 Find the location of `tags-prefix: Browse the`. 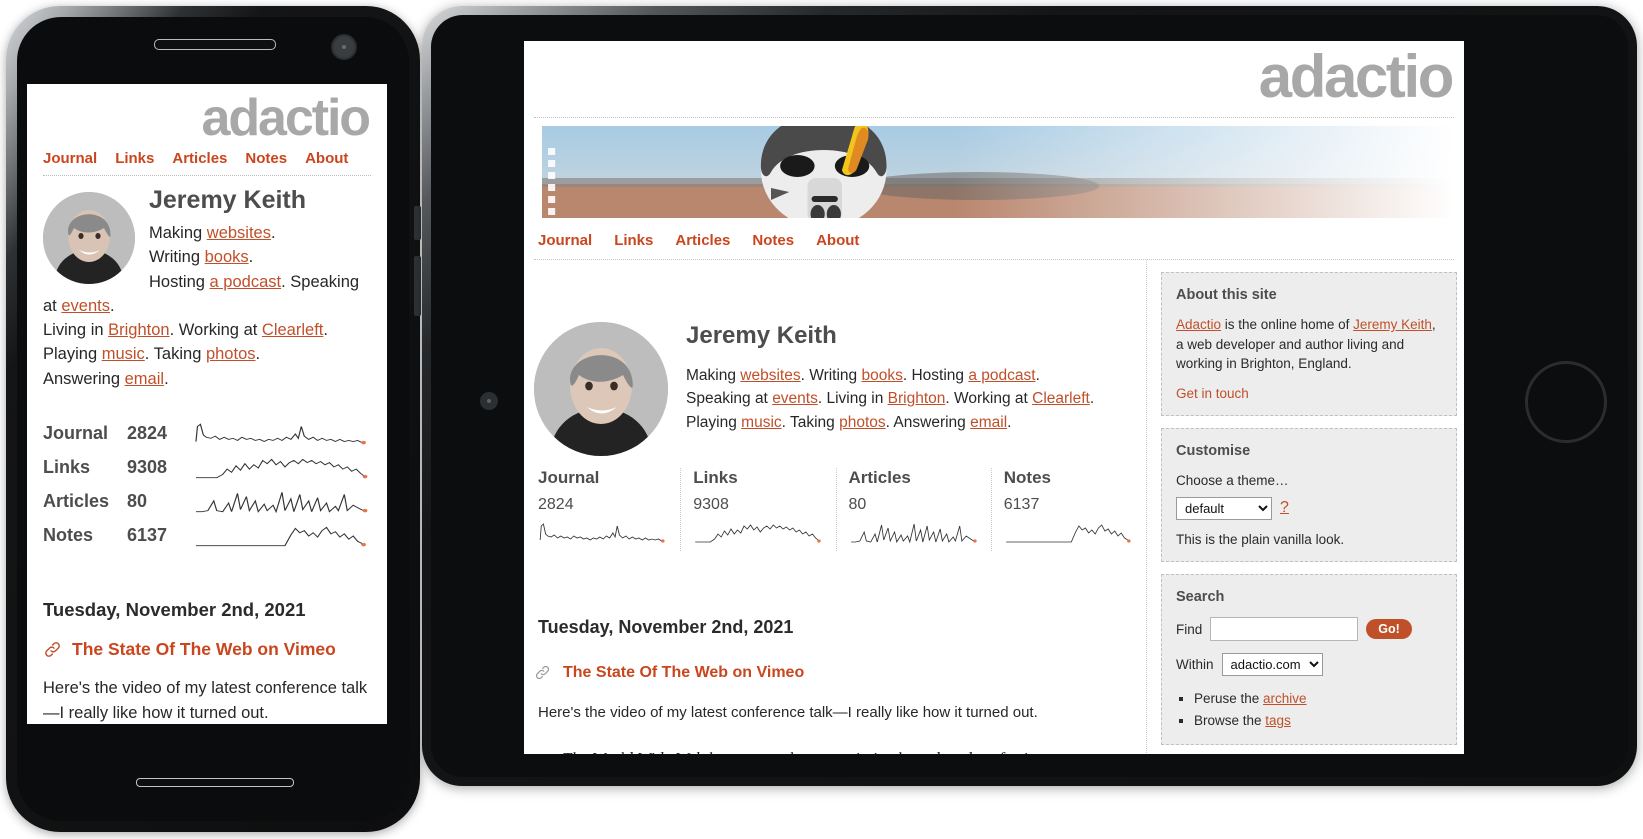

tags-prefix: Browse the is located at coordinates (1230, 720).